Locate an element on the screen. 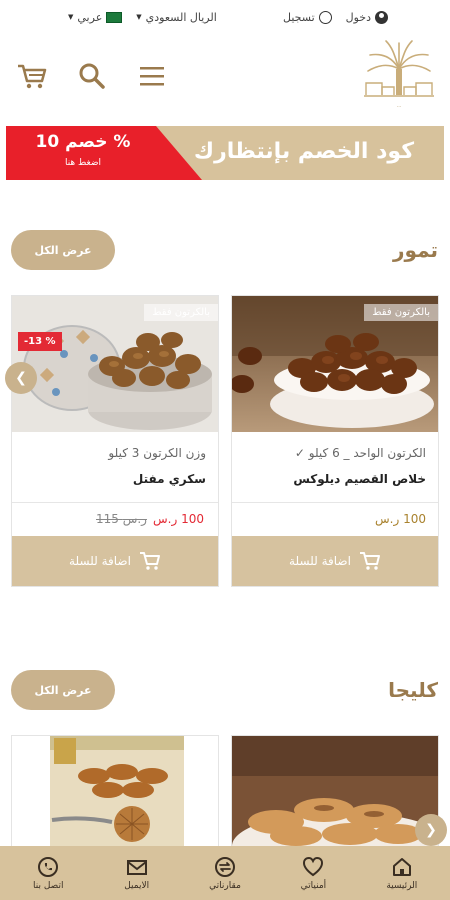 This screenshot has height=900, width=450. header-icons is located at coordinates (92, 76).